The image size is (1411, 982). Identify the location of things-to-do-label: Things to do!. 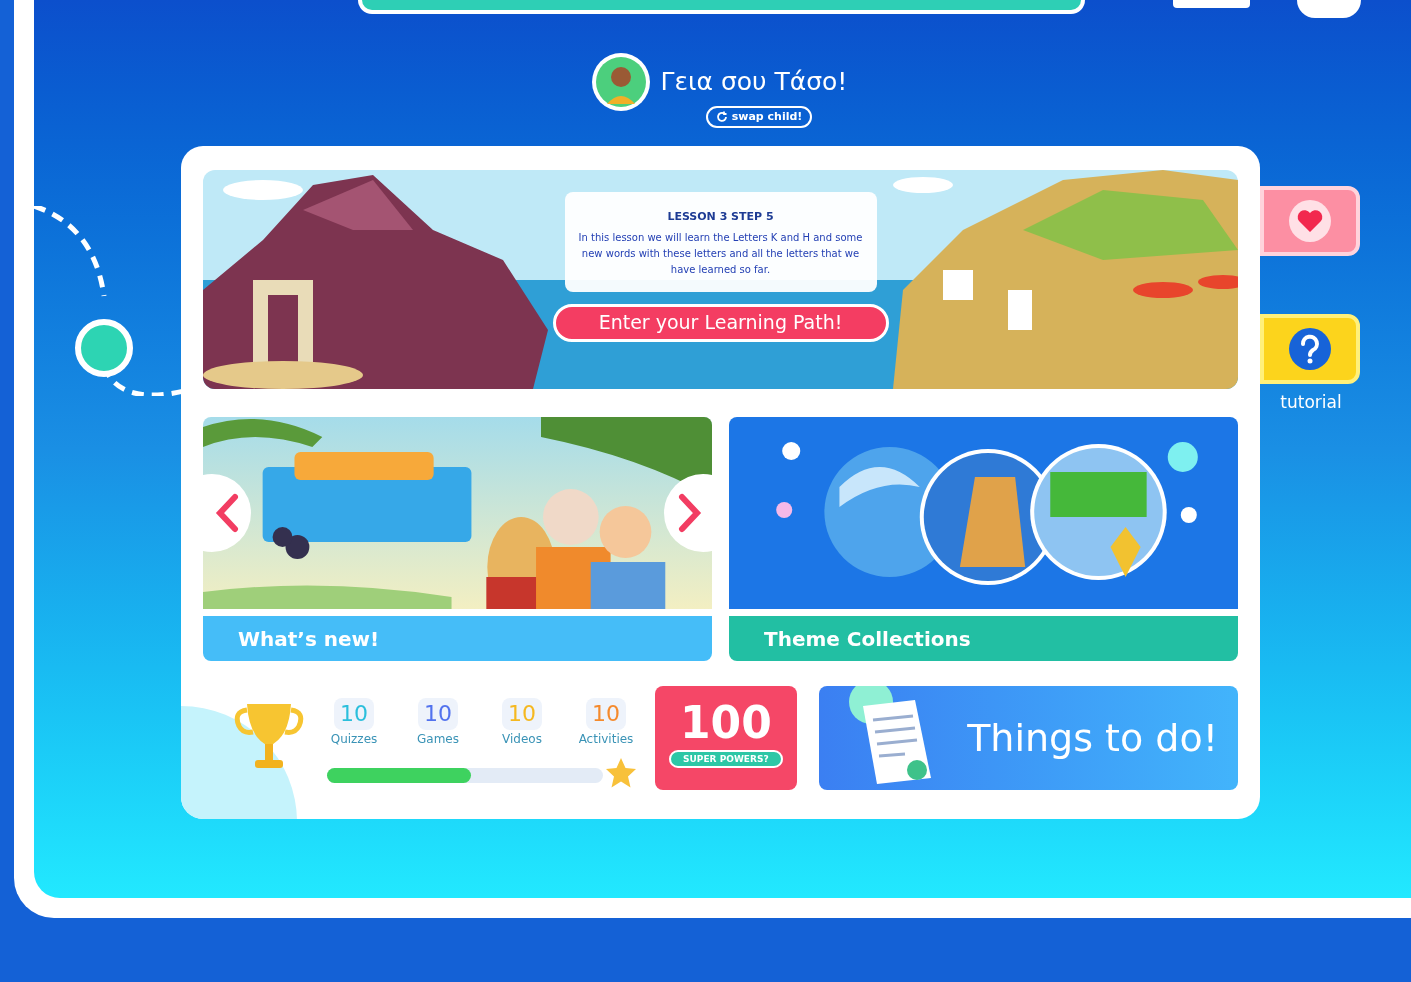
(1092, 738).